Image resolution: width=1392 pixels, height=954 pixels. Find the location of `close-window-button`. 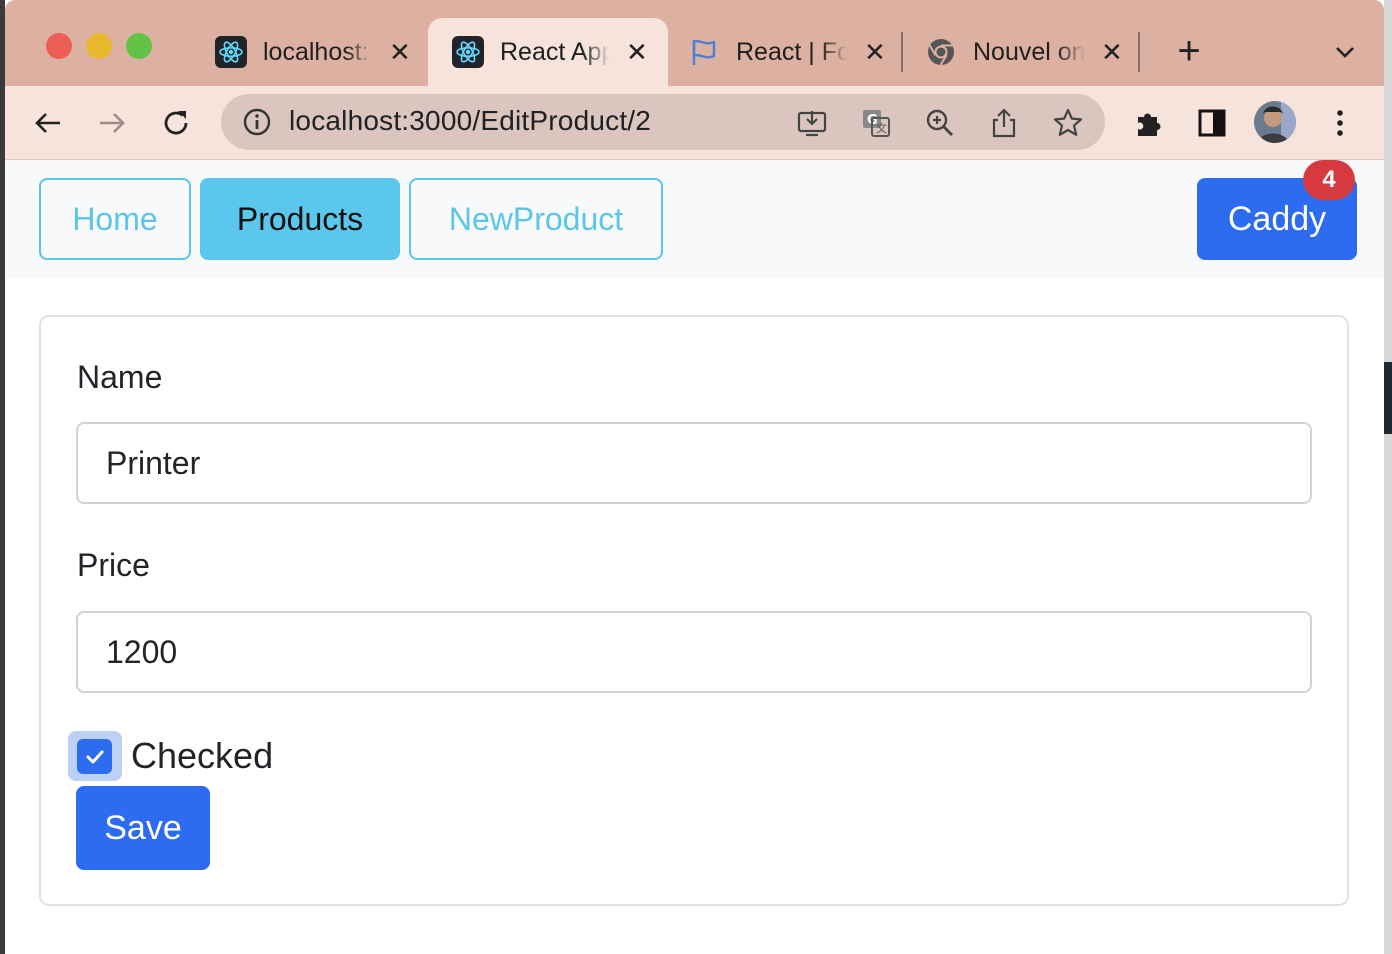

close-window-button is located at coordinates (59, 46).